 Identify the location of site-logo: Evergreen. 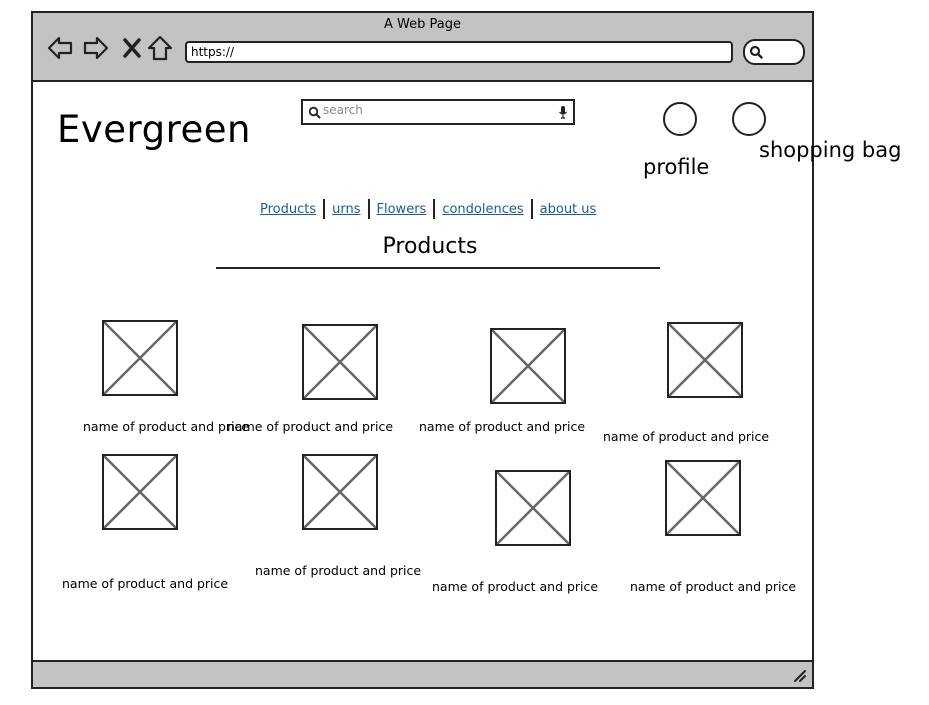
(154, 129).